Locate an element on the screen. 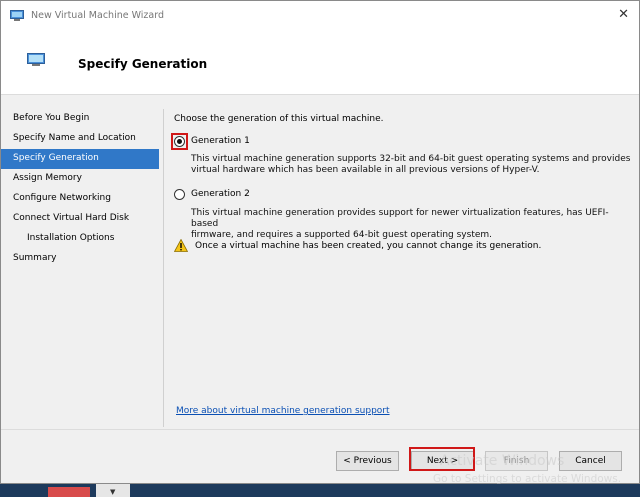 The width and height of the screenshot is (640, 497). nav-item-assign-memory: Assign Memory is located at coordinates (80, 179).